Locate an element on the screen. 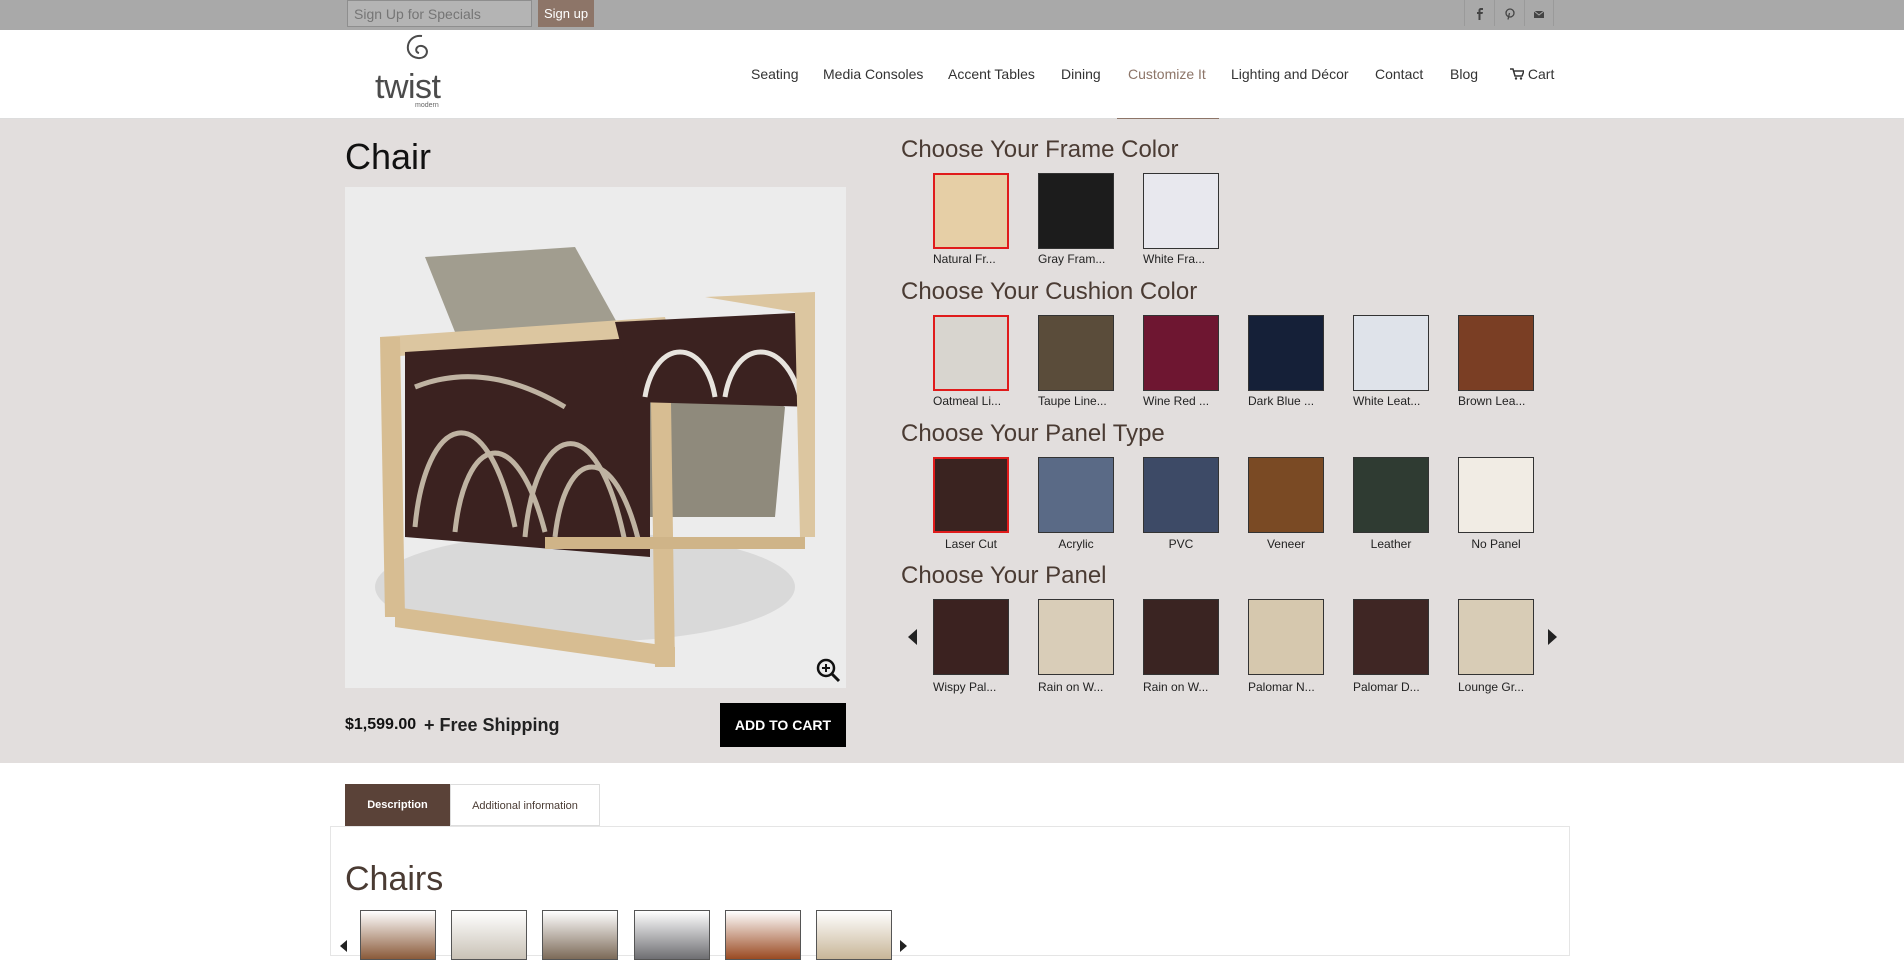  panel-next-arrow is located at coordinates (1552, 637).